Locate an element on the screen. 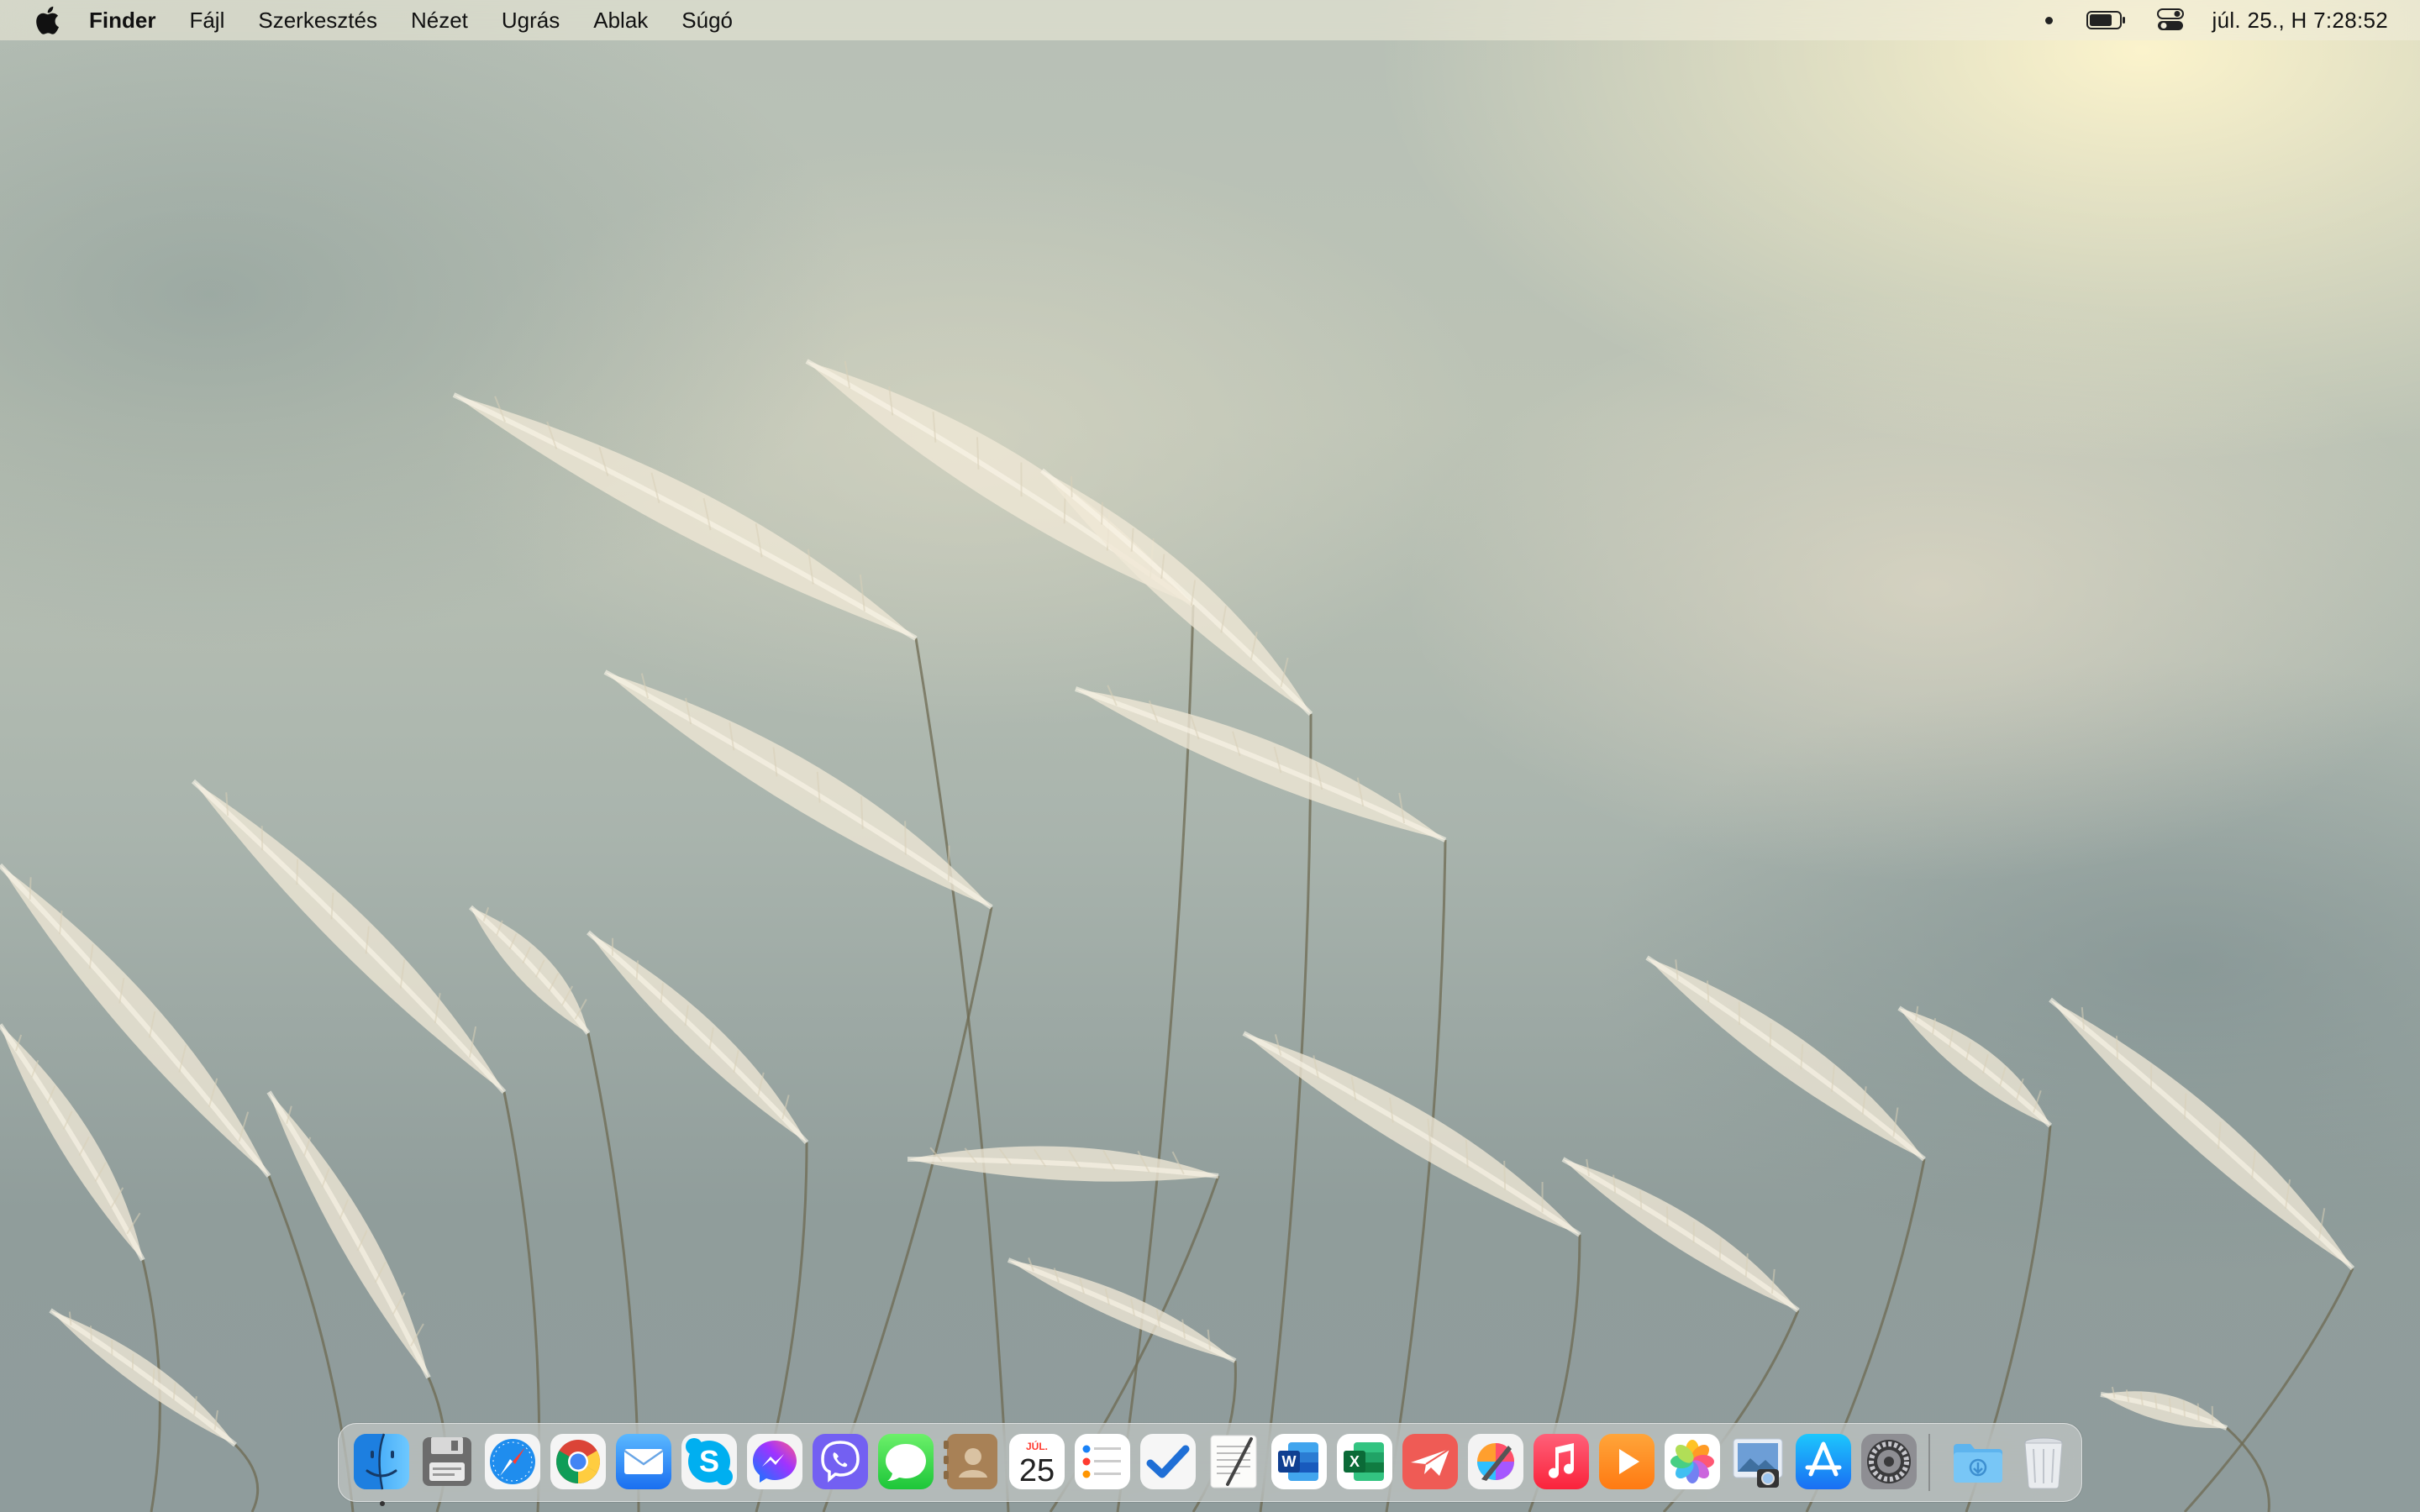  battery-icon is located at coordinates (2106, 20).